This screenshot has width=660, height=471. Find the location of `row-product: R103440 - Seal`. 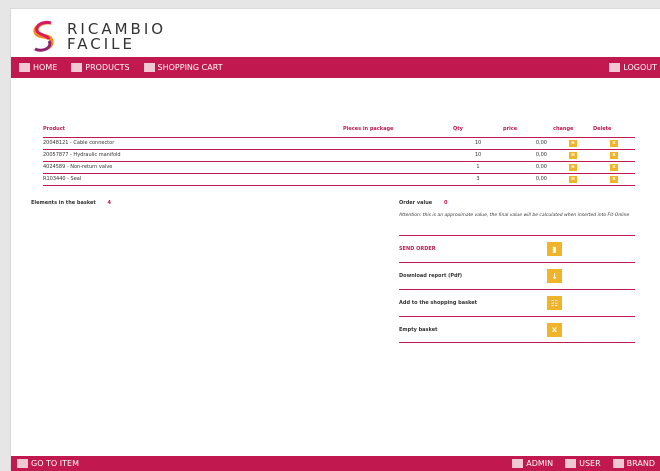

row-product: R103440 - Seal is located at coordinates (193, 179).